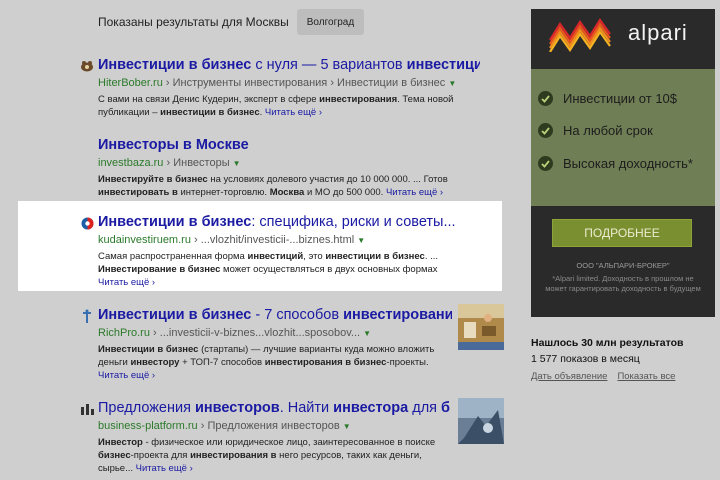 The image size is (720, 480). What do you see at coordinates (87, 409) in the screenshot?
I see `business-platform-favicon-icon` at bounding box center [87, 409].